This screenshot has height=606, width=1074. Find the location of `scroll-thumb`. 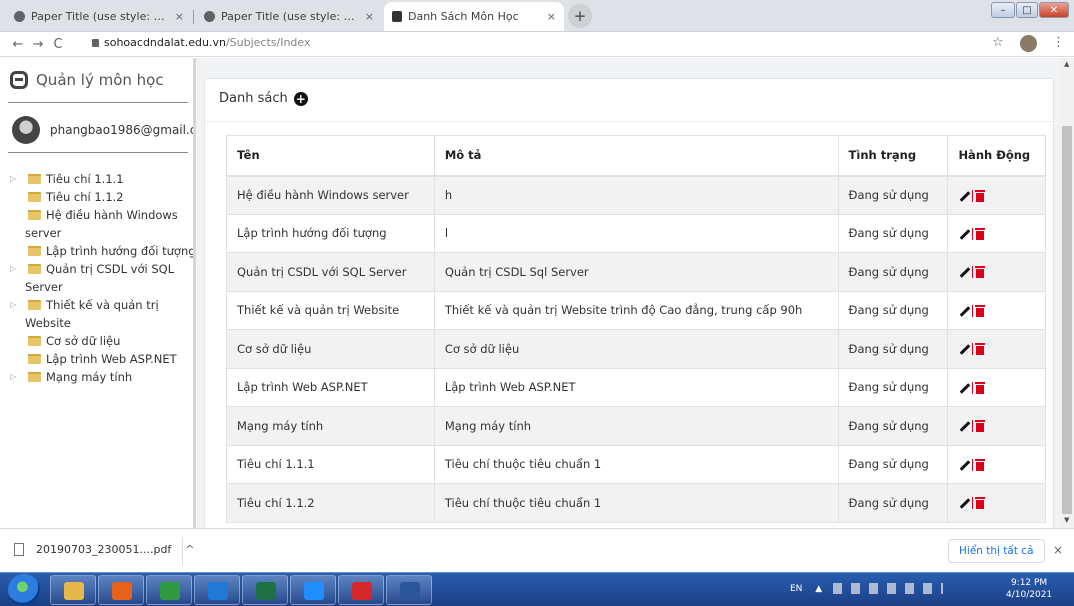

scroll-thumb is located at coordinates (1067, 320).